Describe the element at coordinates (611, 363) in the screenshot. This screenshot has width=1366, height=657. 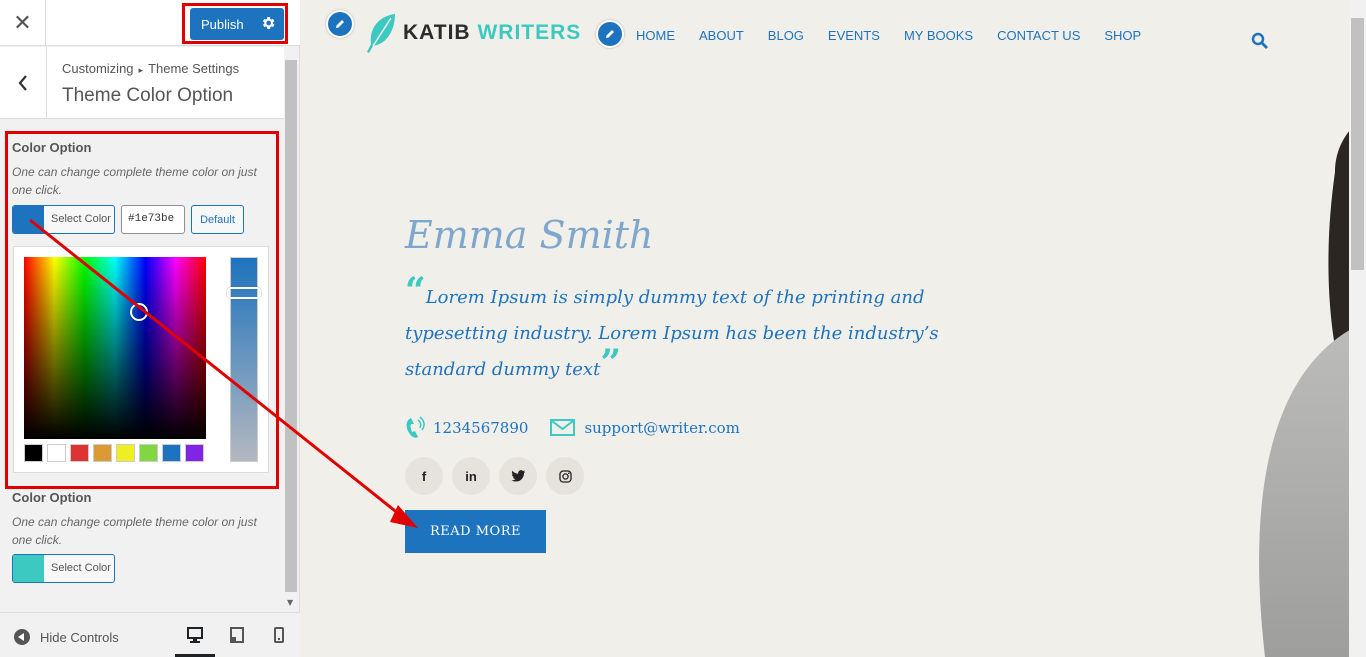
I see `close-quote-icon: ”` at that location.